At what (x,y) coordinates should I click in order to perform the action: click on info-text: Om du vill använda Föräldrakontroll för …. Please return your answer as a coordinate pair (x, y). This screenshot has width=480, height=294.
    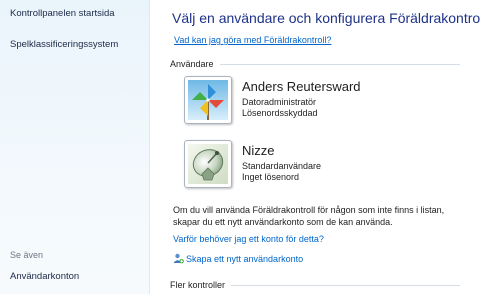
    Looking at the image, I should click on (309, 216).